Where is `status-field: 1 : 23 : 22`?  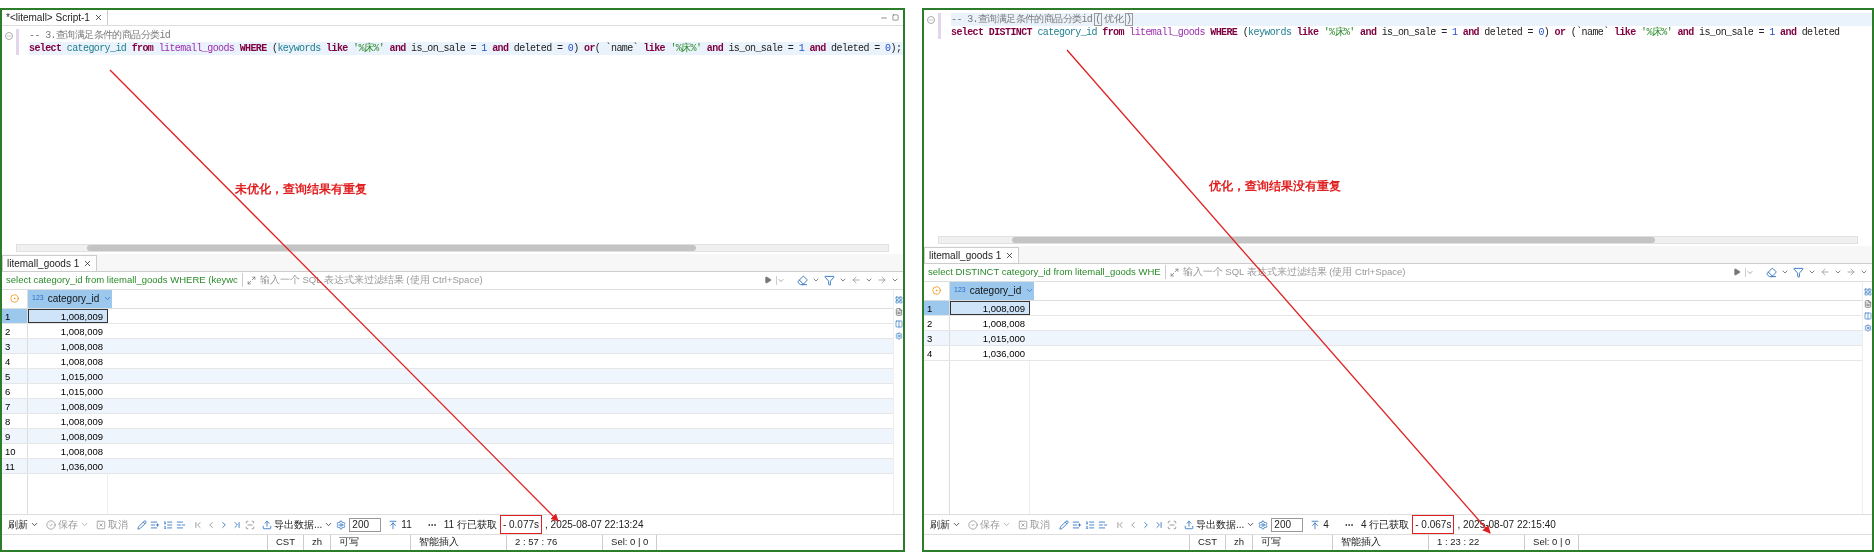 status-field: 1 : 23 : 22 is located at coordinates (1476, 542).